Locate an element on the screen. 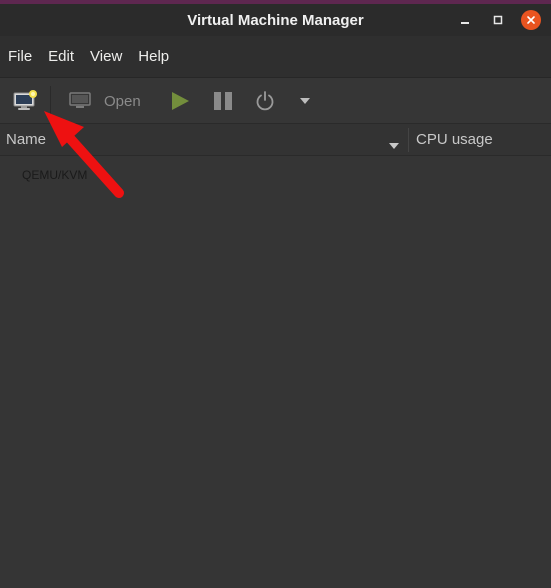  play-icon is located at coordinates (180, 101).